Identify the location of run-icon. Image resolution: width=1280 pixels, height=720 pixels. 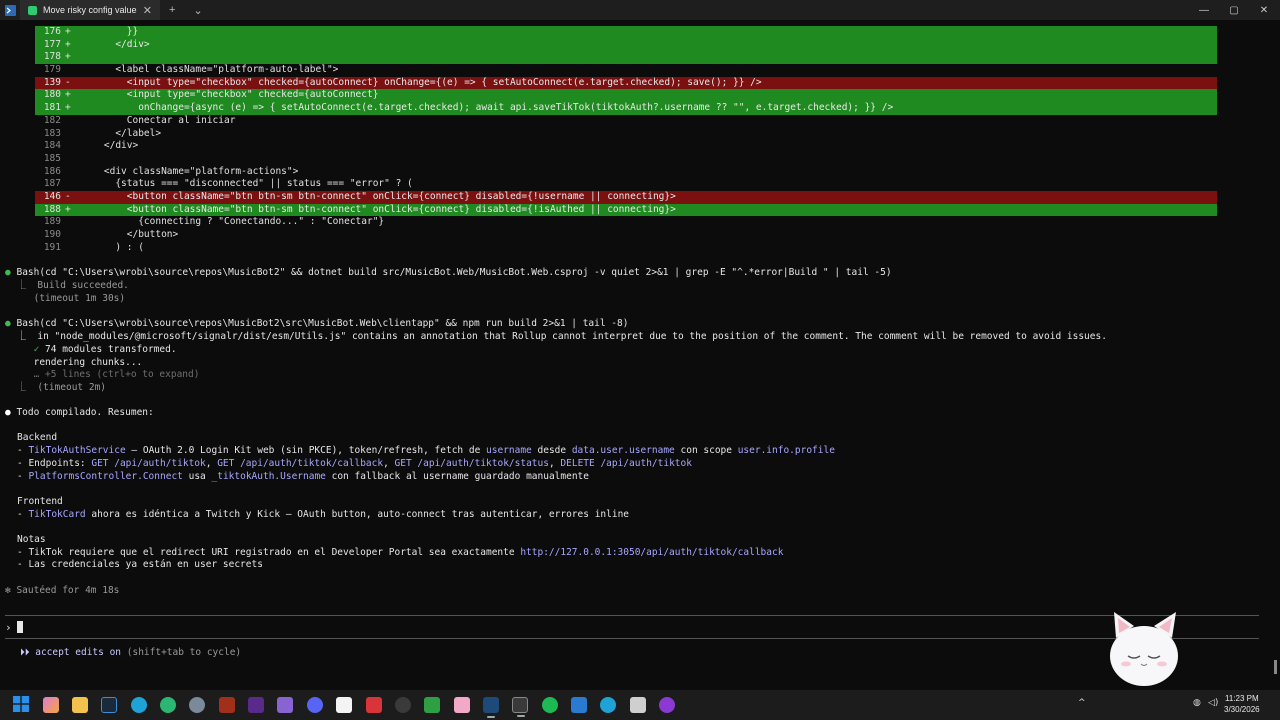
(432, 705).